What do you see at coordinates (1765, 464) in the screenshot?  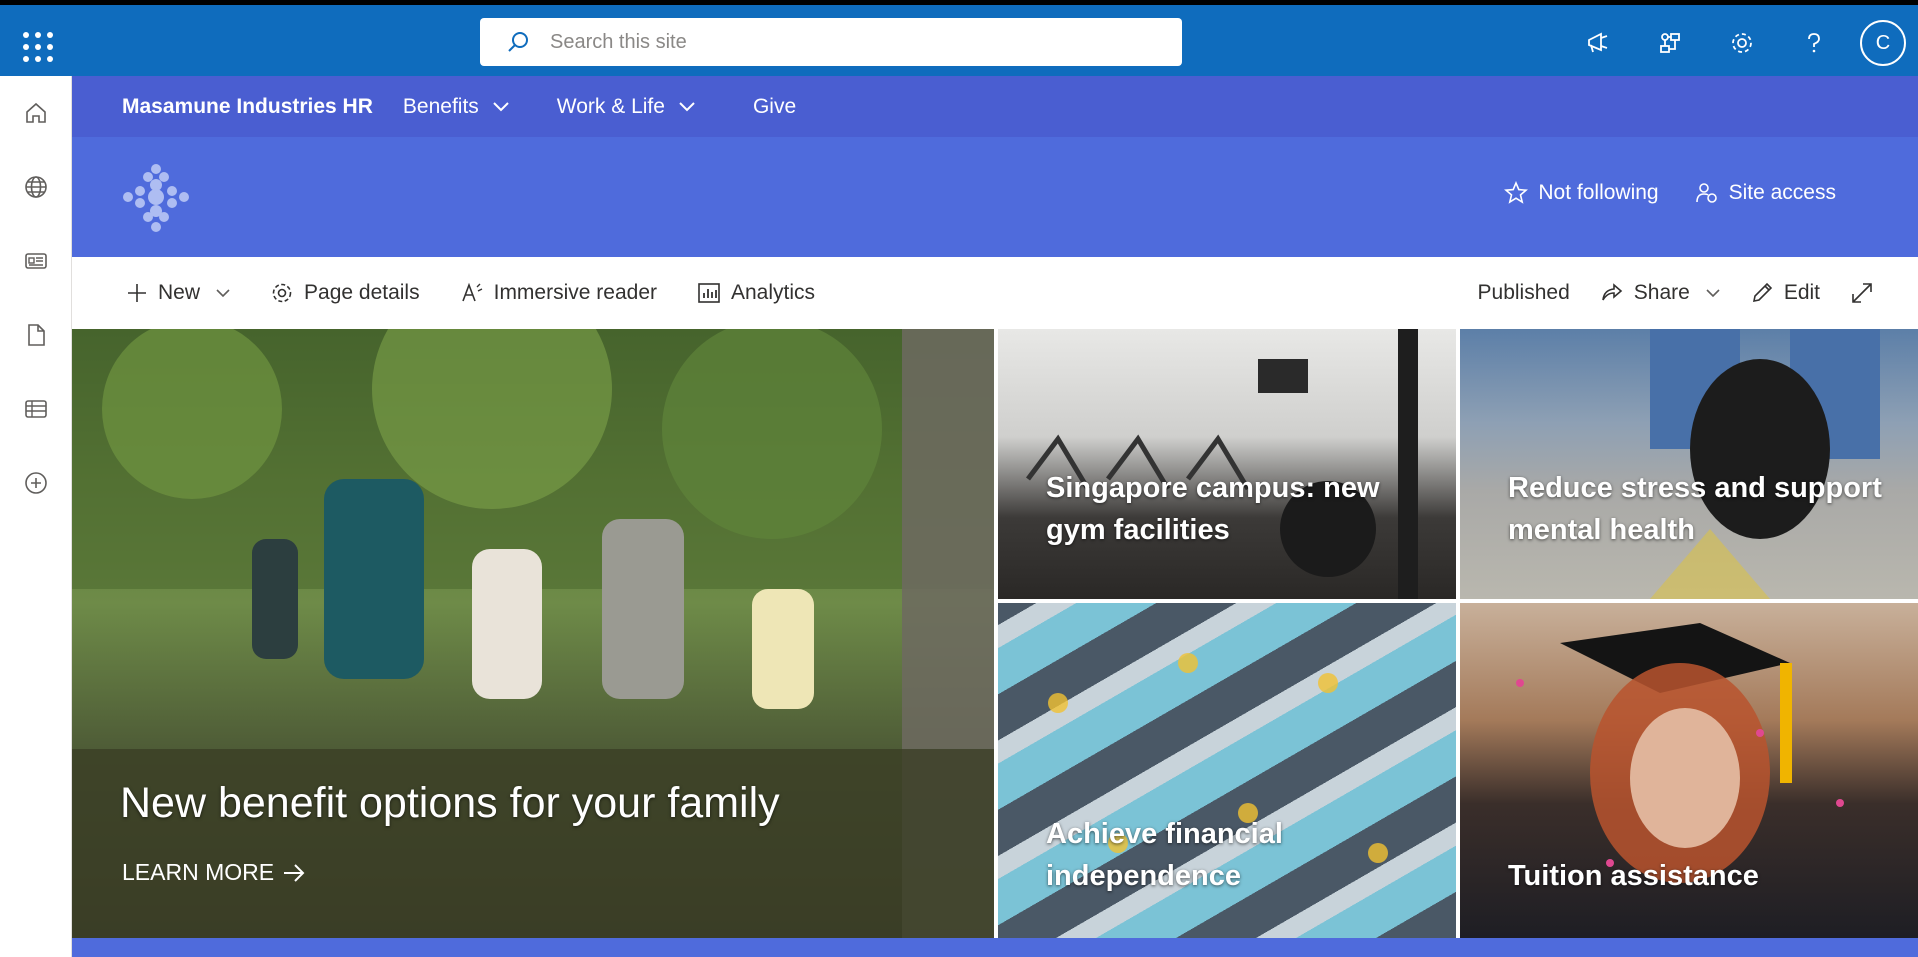 I see `dog-walk-photo` at bounding box center [1765, 464].